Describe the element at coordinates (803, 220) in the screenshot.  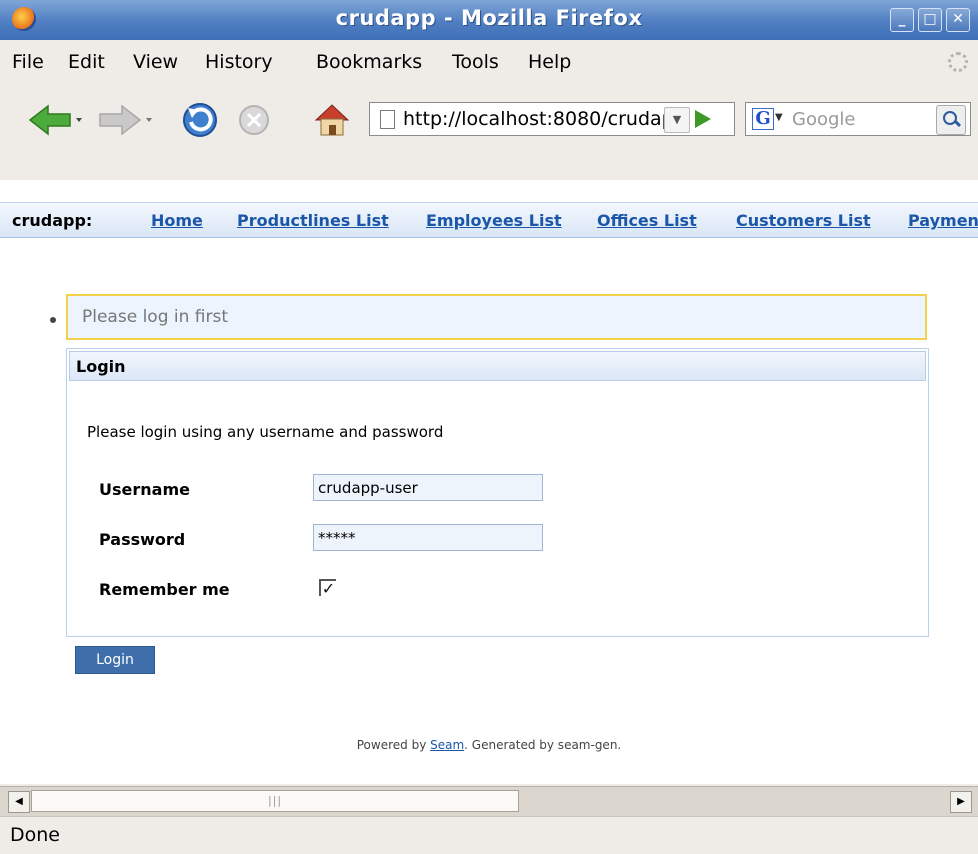
I see `nav-link-customers: Customers List` at that location.